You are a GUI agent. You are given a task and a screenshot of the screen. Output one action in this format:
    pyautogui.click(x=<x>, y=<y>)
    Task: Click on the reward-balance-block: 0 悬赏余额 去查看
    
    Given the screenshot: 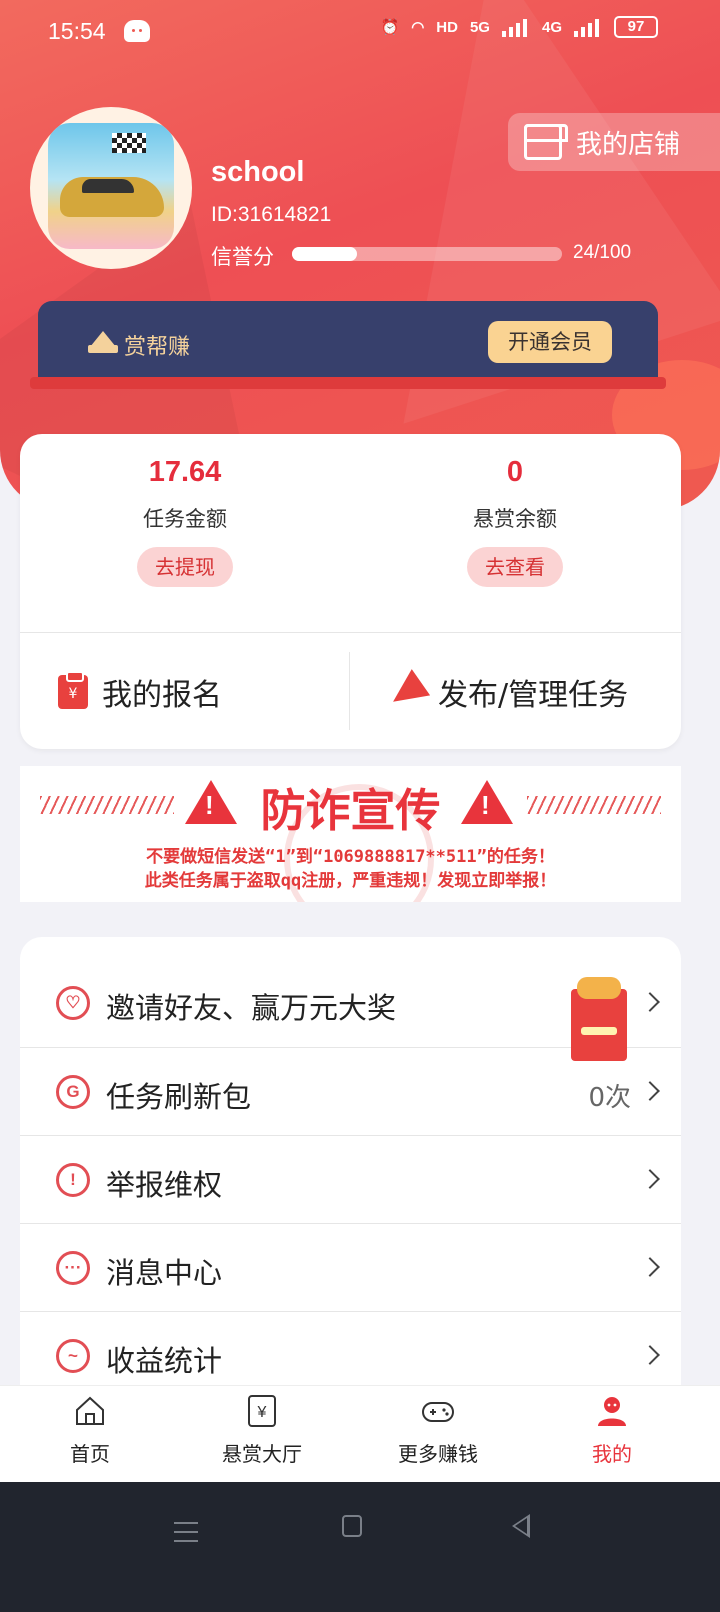 What is the action you would take?
    pyautogui.click(x=515, y=521)
    